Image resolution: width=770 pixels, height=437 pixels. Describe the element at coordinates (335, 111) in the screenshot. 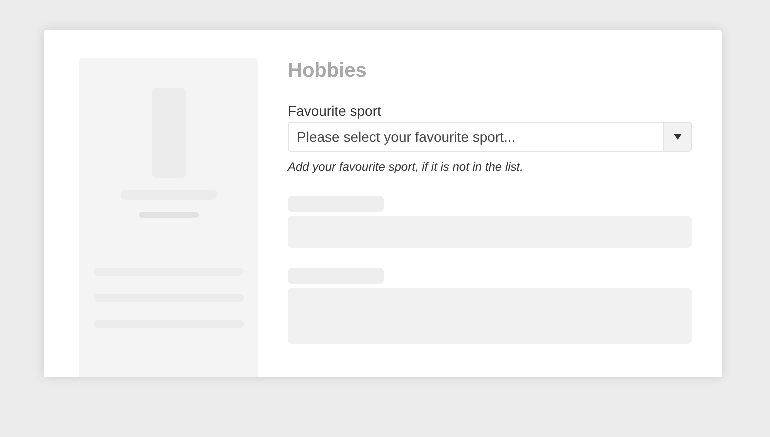

I see `field-label: Favourite sport` at that location.